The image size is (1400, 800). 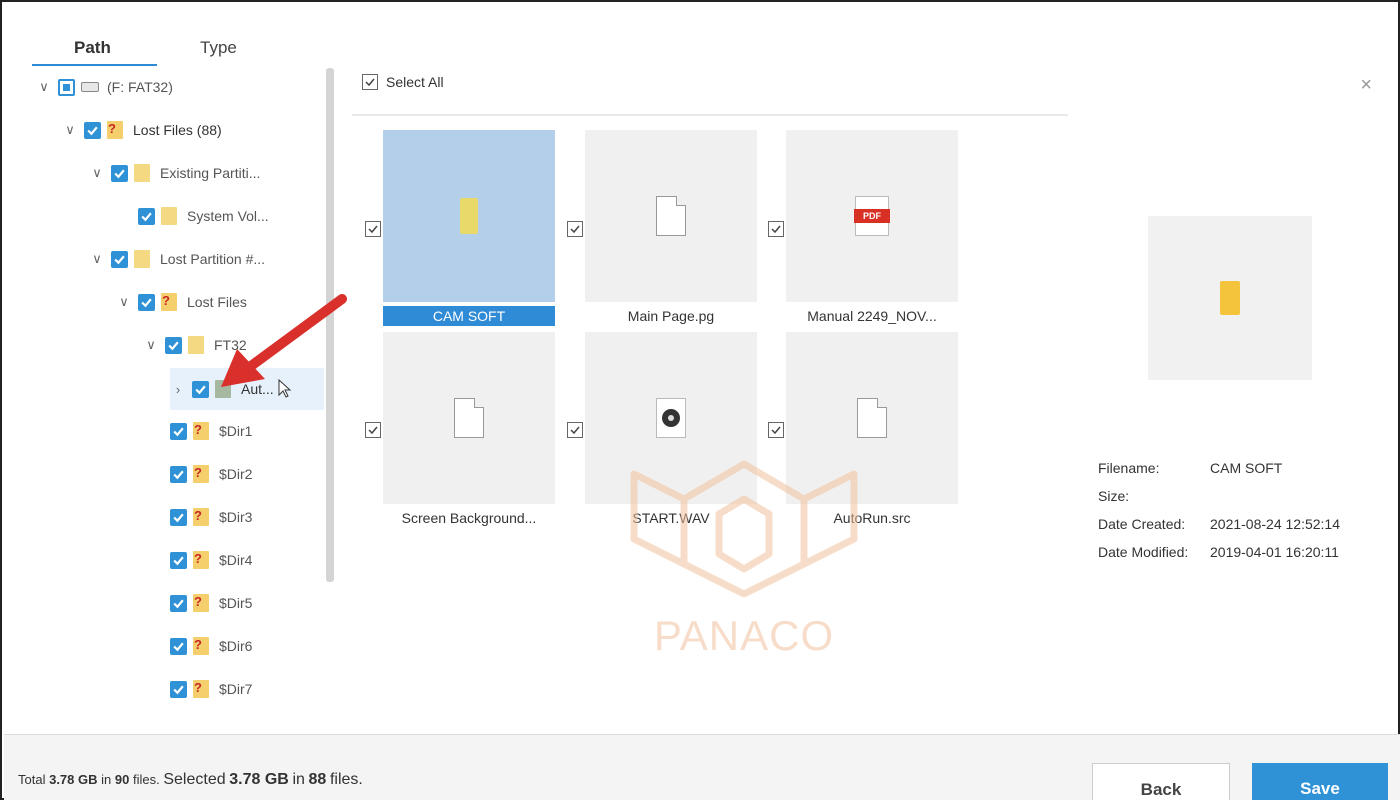 What do you see at coordinates (671, 228) in the screenshot?
I see `file-tile: Main Page.pg` at bounding box center [671, 228].